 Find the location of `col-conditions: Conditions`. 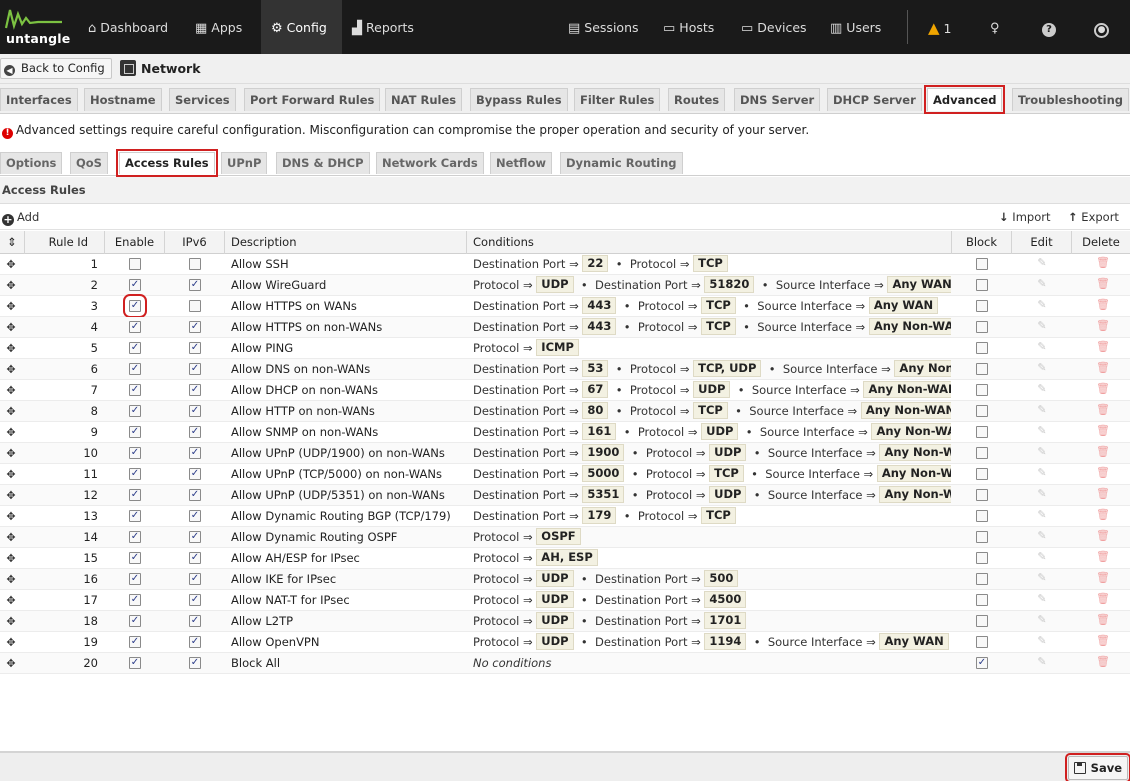

col-conditions: Conditions is located at coordinates (709, 242).